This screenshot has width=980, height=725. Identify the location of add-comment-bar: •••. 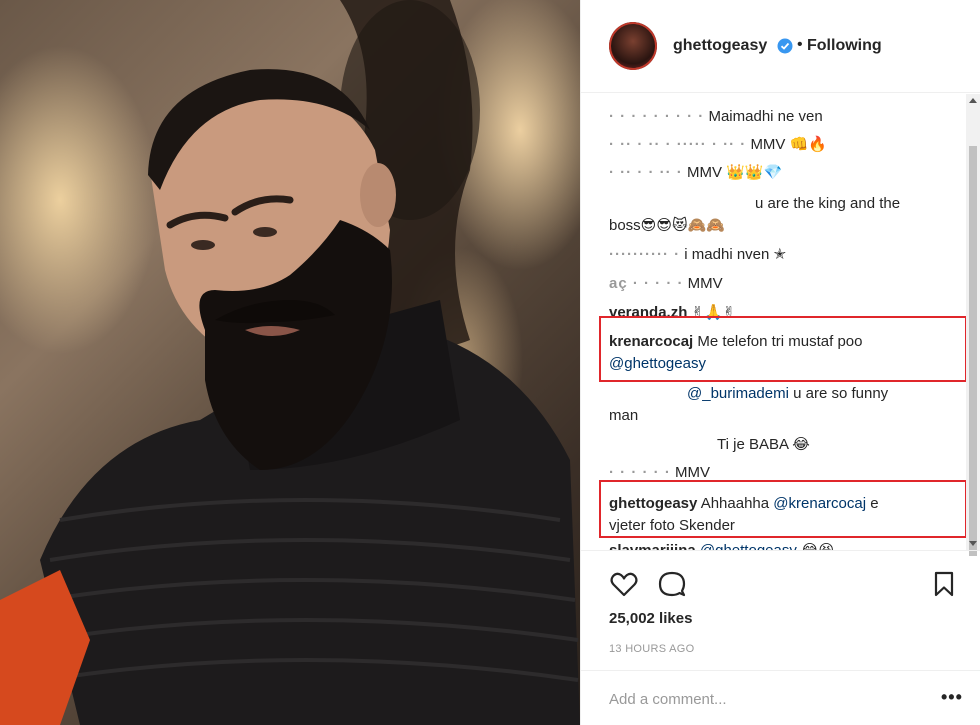
(780, 697).